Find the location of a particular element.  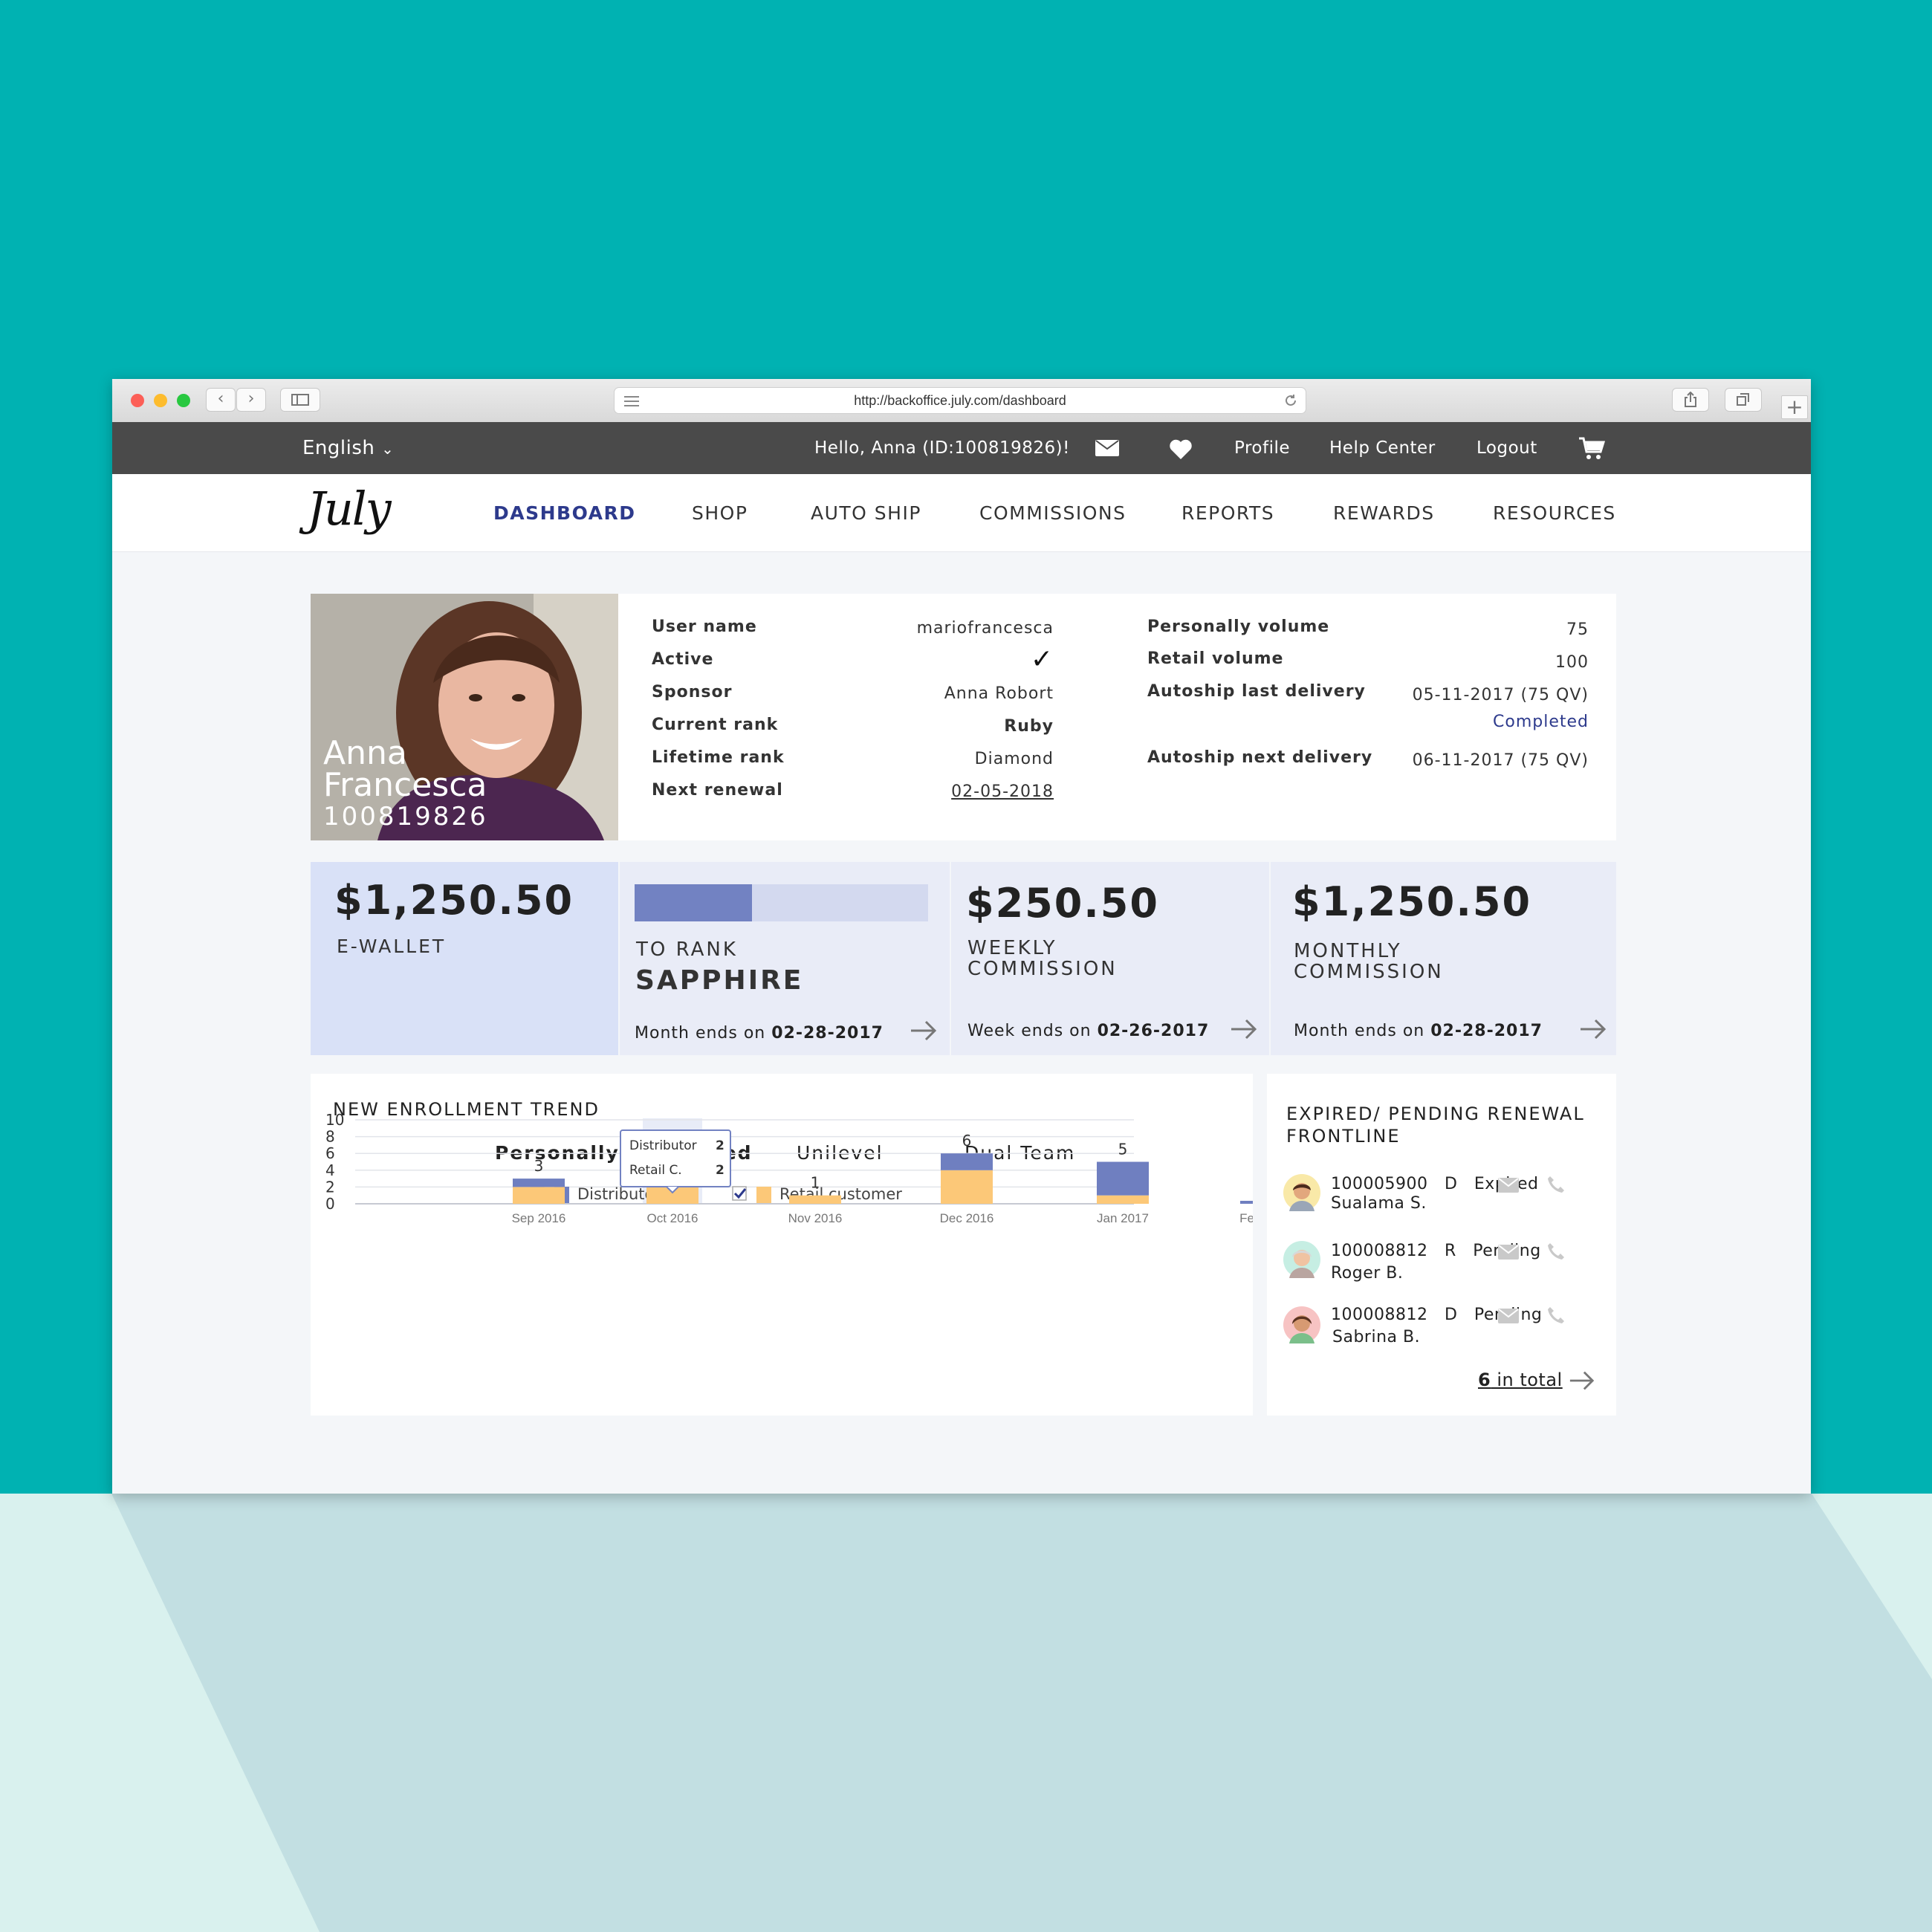

share-icon is located at coordinates (1690, 399).